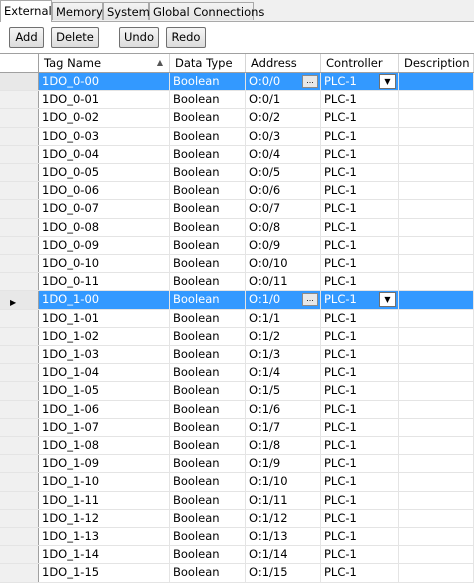  What do you see at coordinates (237, 82) in the screenshot?
I see `table-row: 1DO_0-00 Boolean O:0/0... PLC-1 ▼` at bounding box center [237, 82].